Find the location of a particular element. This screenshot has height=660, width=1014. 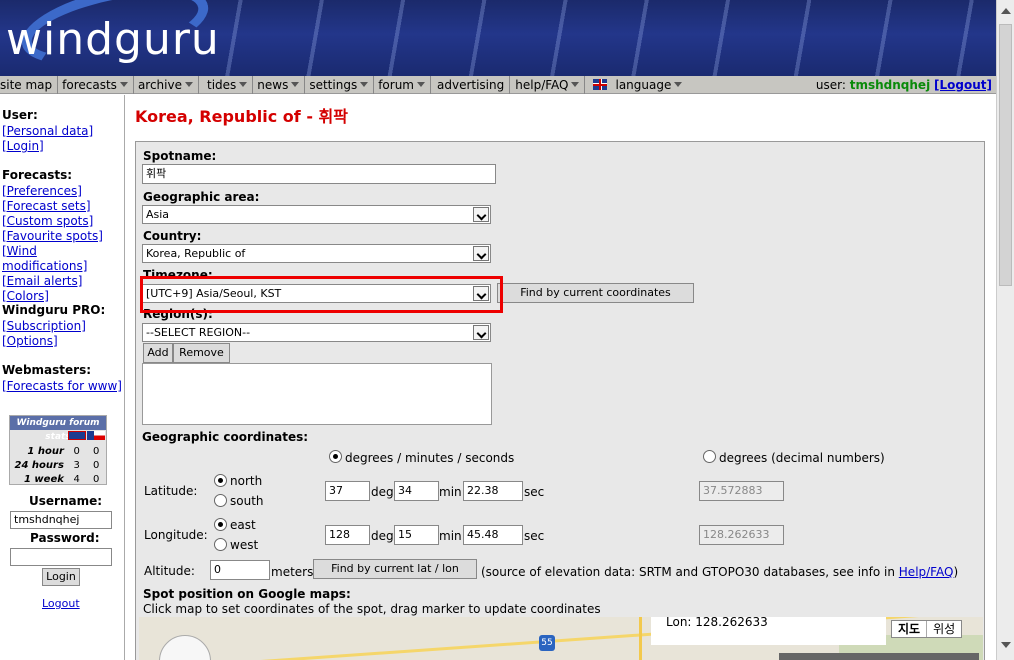

stats-uk-count: 4 is located at coordinates (76, 479).